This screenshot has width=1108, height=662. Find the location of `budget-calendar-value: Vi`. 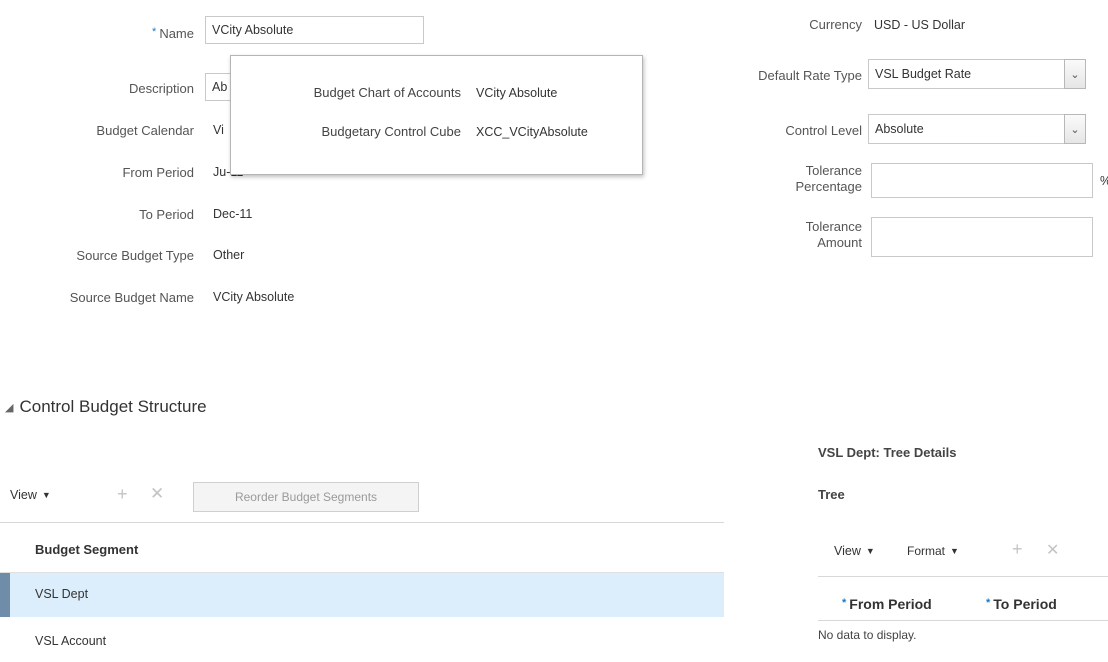

budget-calendar-value: Vi is located at coordinates (218, 130).